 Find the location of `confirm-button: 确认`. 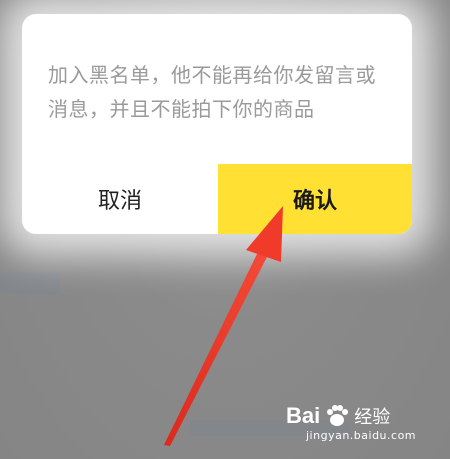

confirm-button: 确认 is located at coordinates (315, 199).